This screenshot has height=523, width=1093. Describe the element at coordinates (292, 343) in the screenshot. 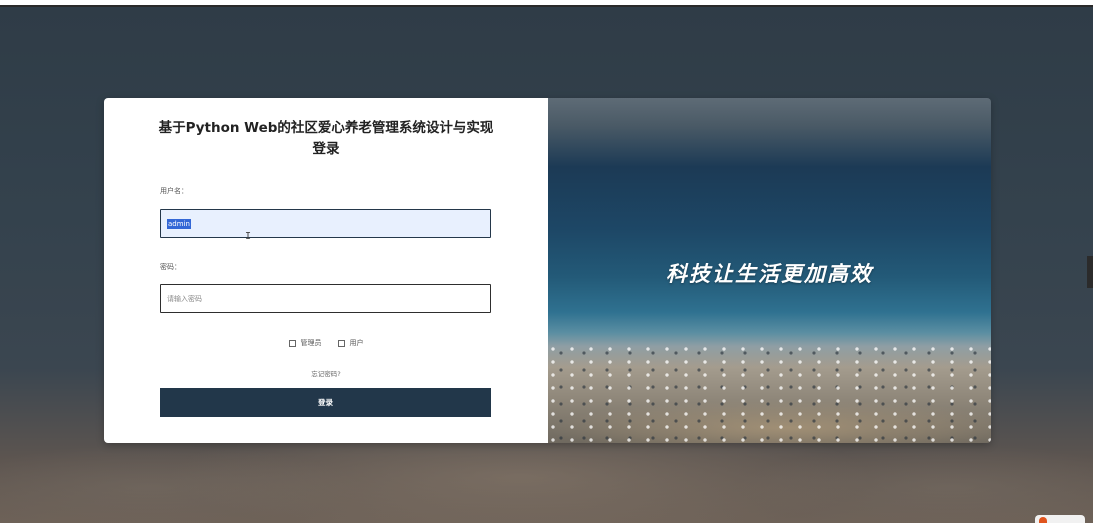

I see `admin-checkbox` at that location.